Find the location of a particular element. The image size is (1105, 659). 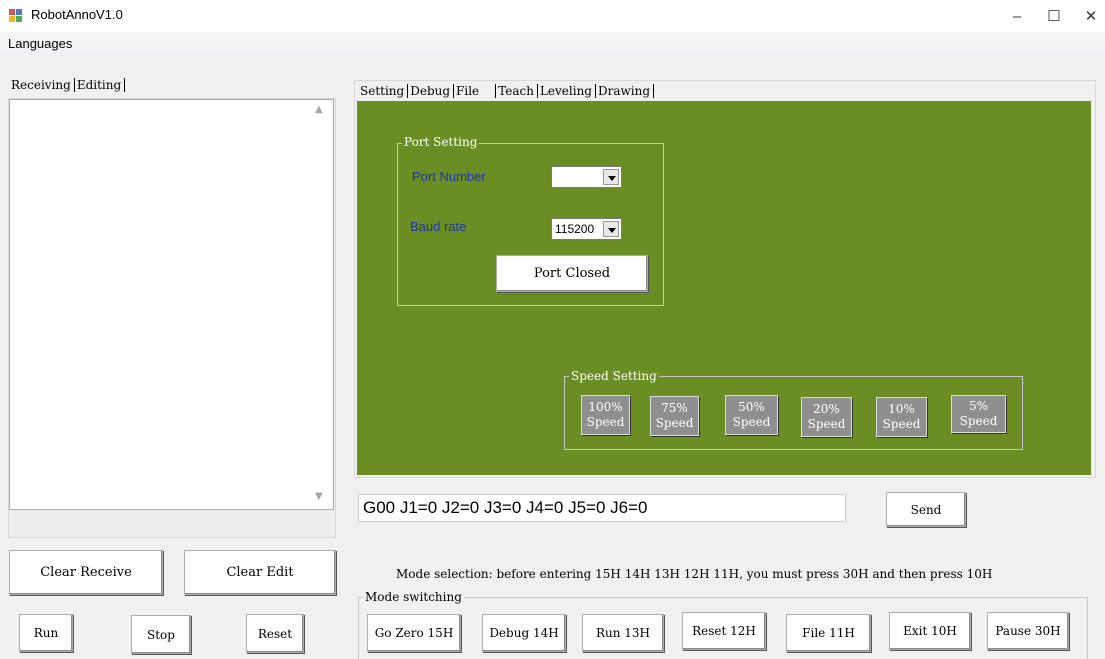

speed-10-button: 10% Speed is located at coordinates (901, 417).